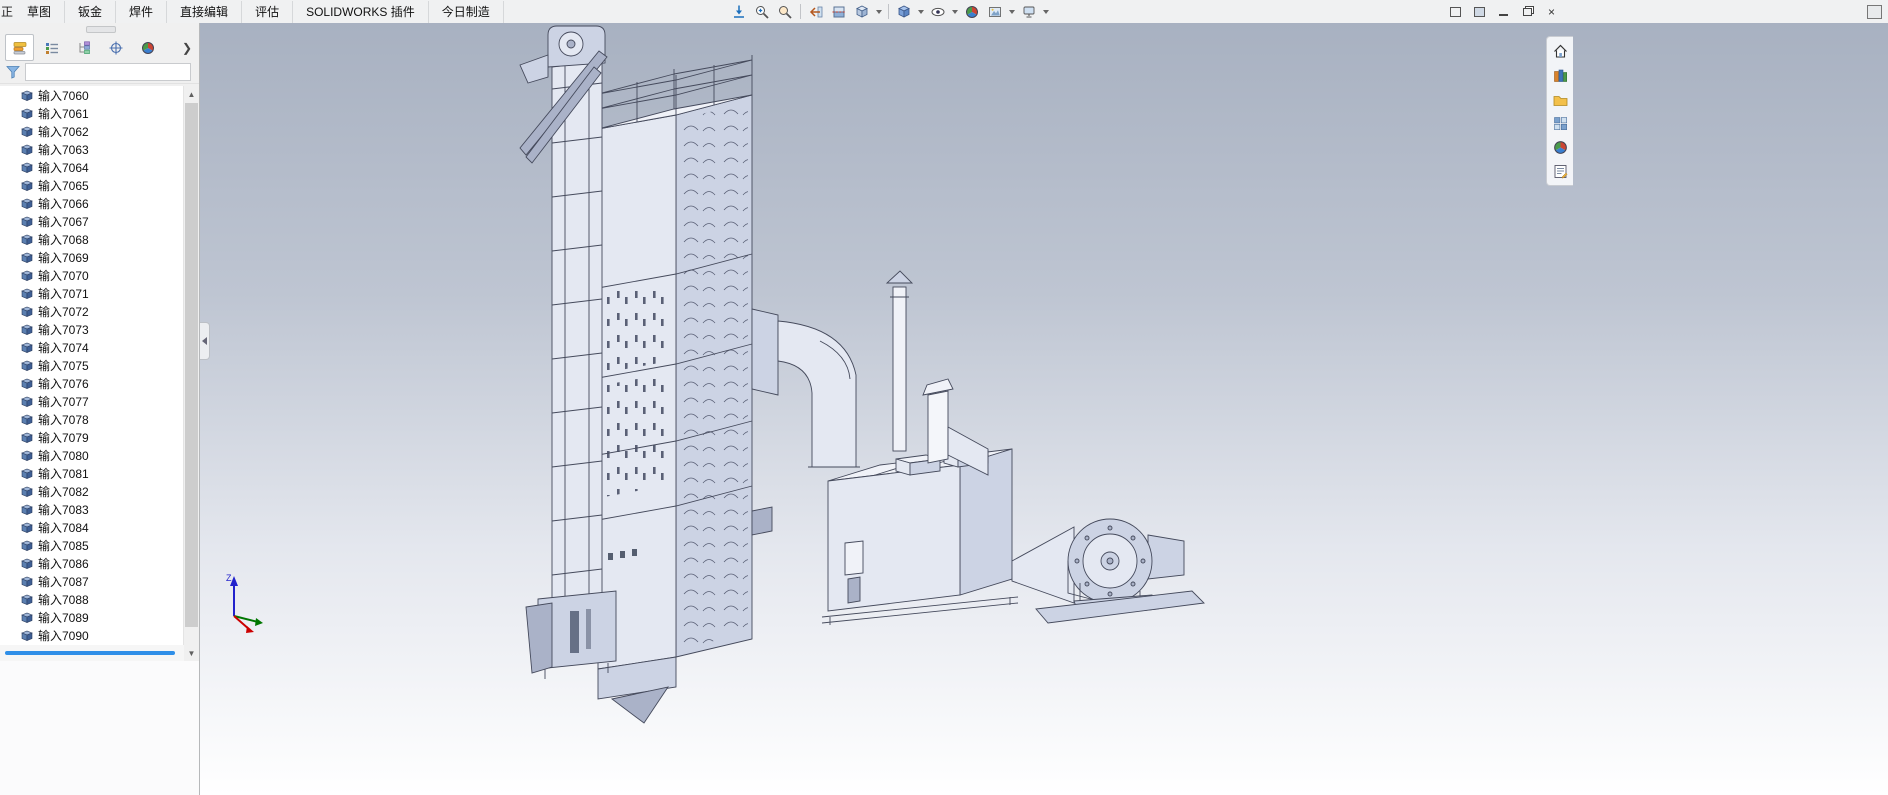  What do you see at coordinates (92, 149) in the screenshot?
I see `tree-item: 输入7063` at bounding box center [92, 149].